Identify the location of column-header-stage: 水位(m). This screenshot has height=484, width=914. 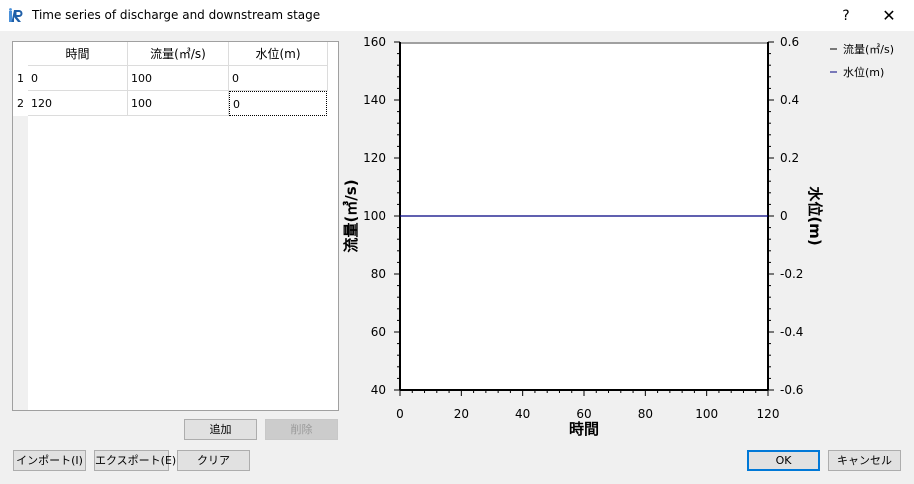
(278, 54).